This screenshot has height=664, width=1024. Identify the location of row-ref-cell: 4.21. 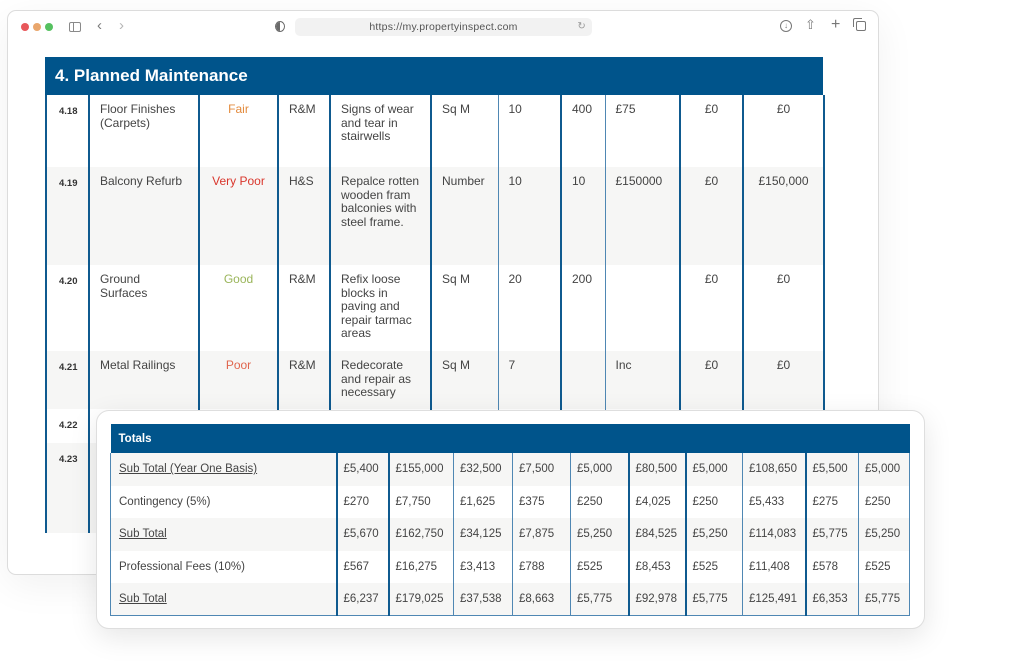
(67, 380).